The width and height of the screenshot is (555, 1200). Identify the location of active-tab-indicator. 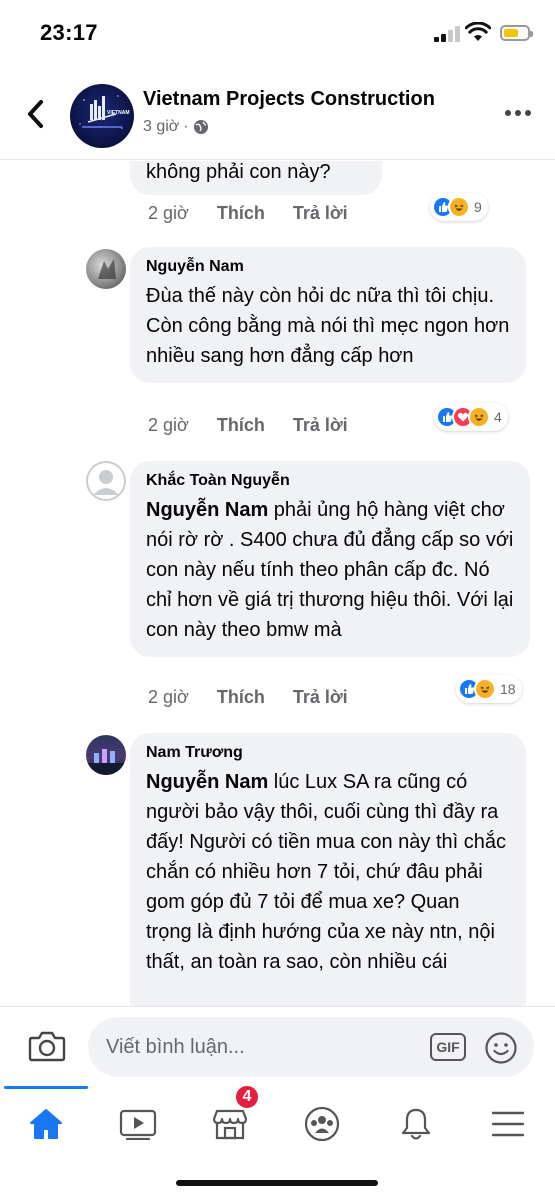
(46, 1087).